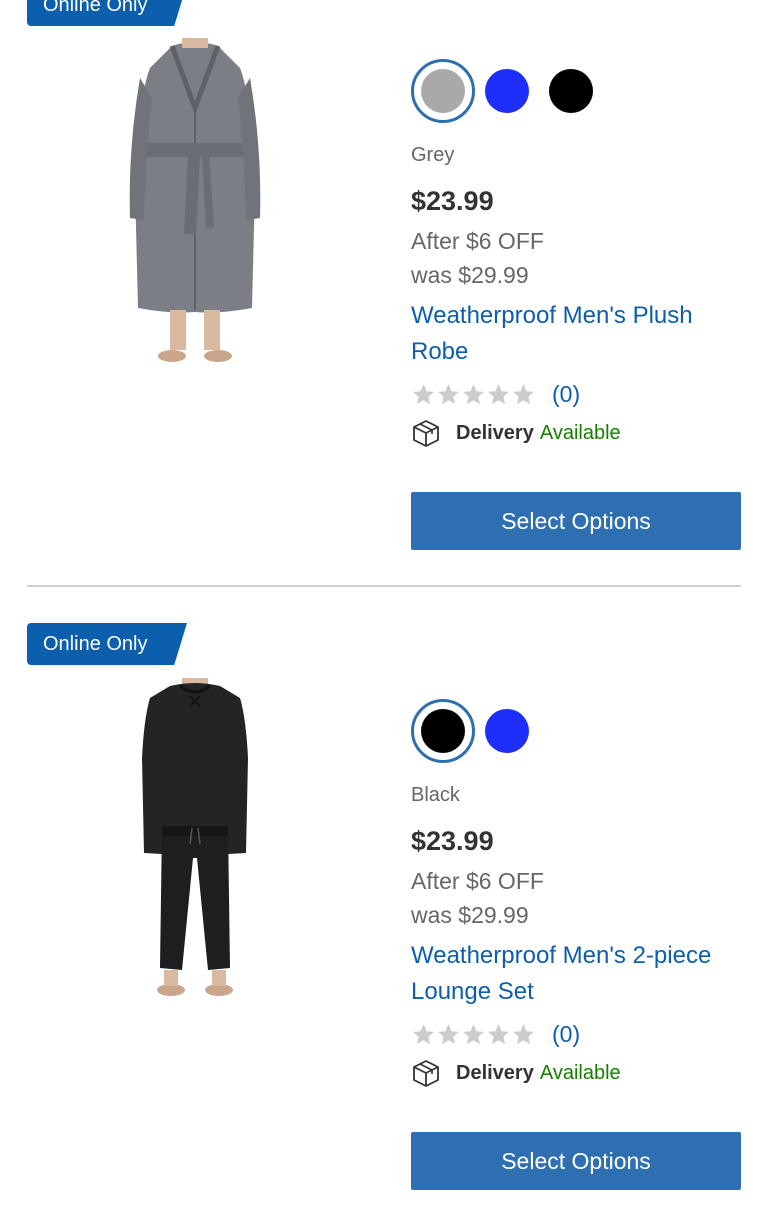 The height and width of the screenshot is (1223, 768). I want to click on product-title-link: Weatherproof Men's 2-piece Lounge Set, so click(576, 974).